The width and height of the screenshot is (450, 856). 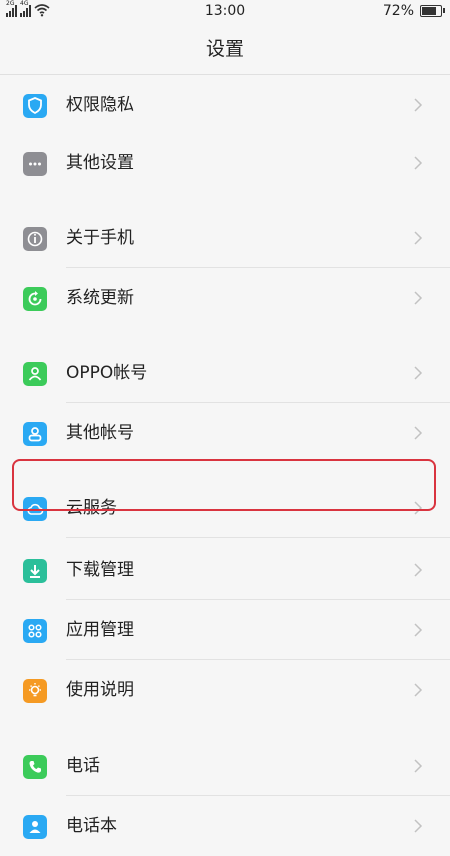 What do you see at coordinates (107, 373) in the screenshot?
I see `settings-row-label: OPPO帐号` at bounding box center [107, 373].